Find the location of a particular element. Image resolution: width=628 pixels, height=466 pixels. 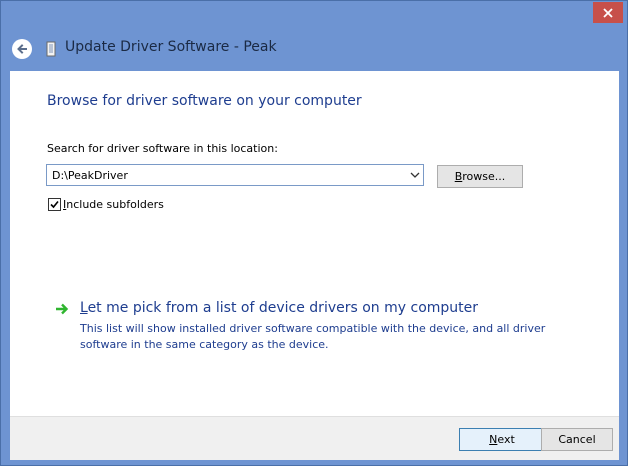

close-icon is located at coordinates (608, 12).